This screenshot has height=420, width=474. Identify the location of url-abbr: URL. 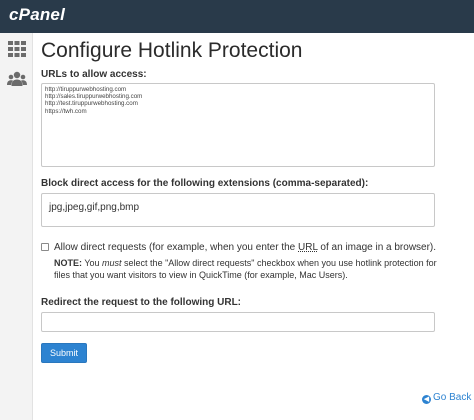
(308, 247).